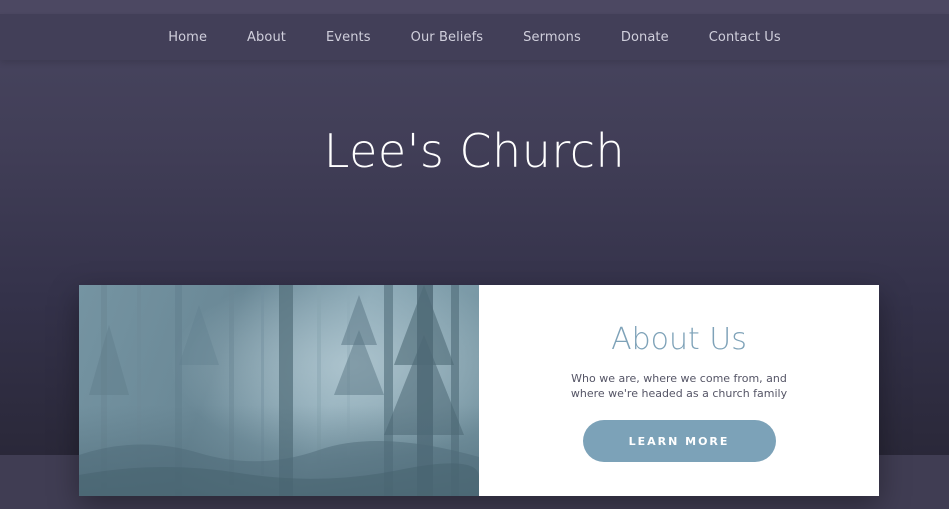  I want to click on nav-item-home: Home, so click(187, 37).